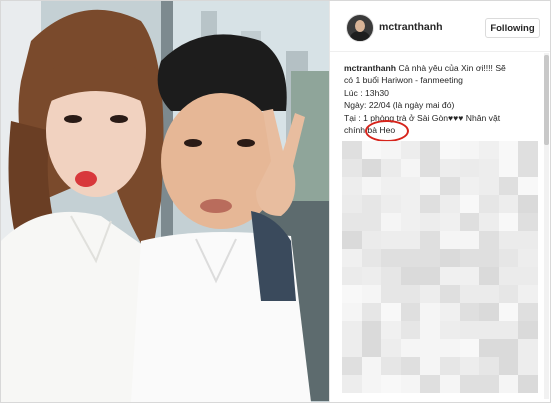 This screenshot has width=551, height=403. Describe the element at coordinates (546, 226) in the screenshot. I see `scrollbar` at that location.